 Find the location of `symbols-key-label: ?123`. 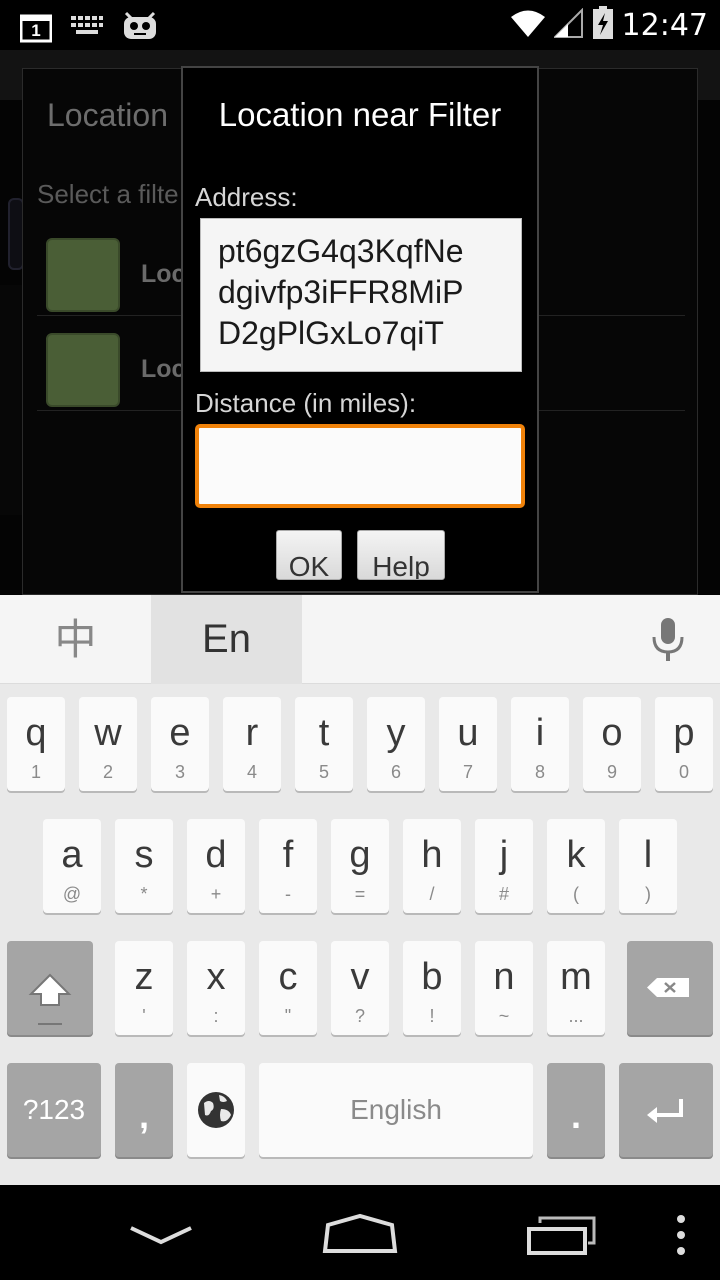

symbols-key-label: ?123 is located at coordinates (54, 1109).